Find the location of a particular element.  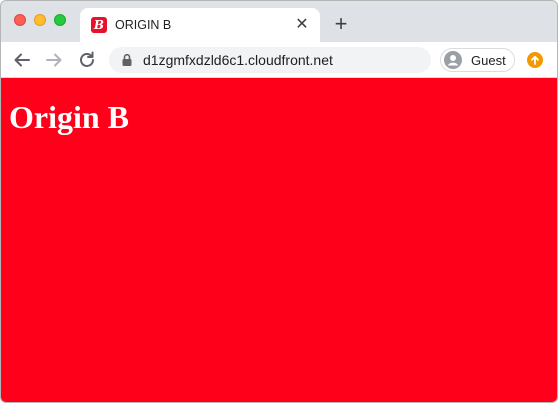

close-window-button is located at coordinates (20, 20).